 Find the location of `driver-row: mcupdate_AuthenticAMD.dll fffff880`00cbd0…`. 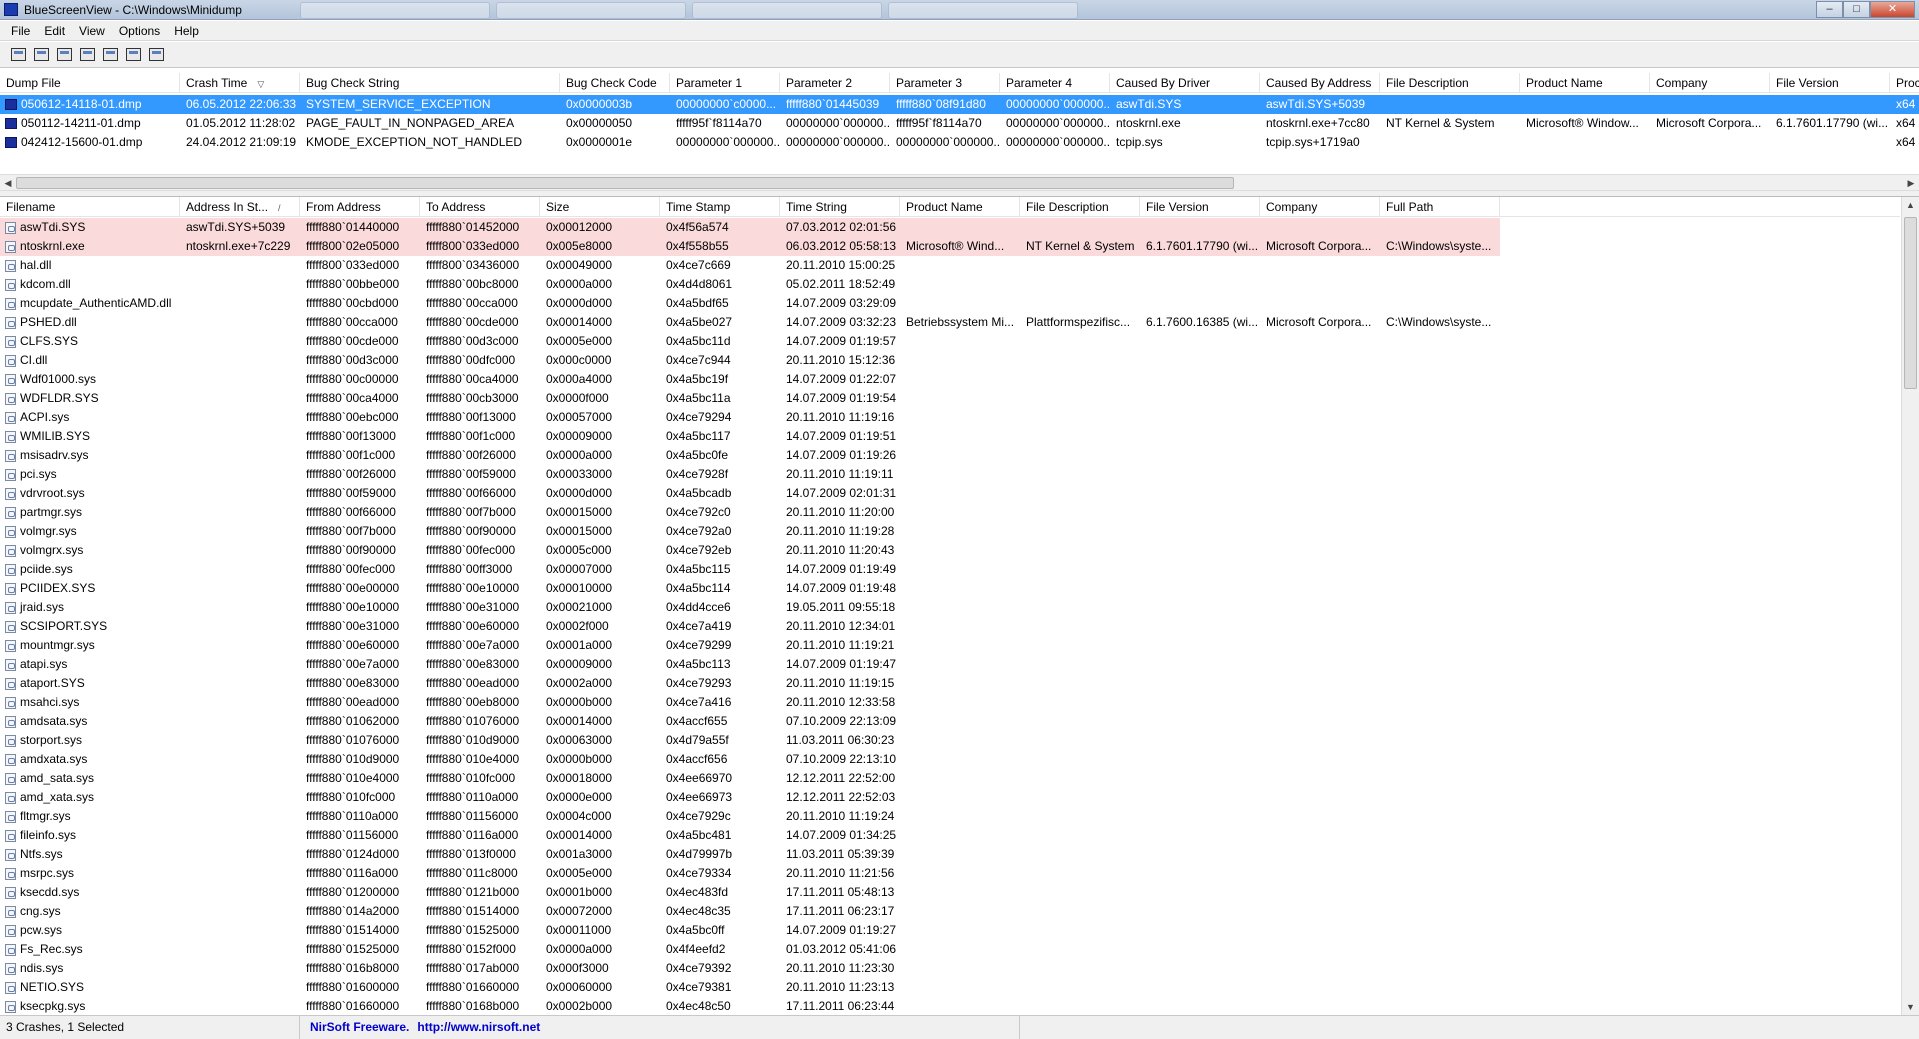

driver-row: mcupdate_AuthenticAMD.dll fffff880`00cbd0… is located at coordinates (950, 303).